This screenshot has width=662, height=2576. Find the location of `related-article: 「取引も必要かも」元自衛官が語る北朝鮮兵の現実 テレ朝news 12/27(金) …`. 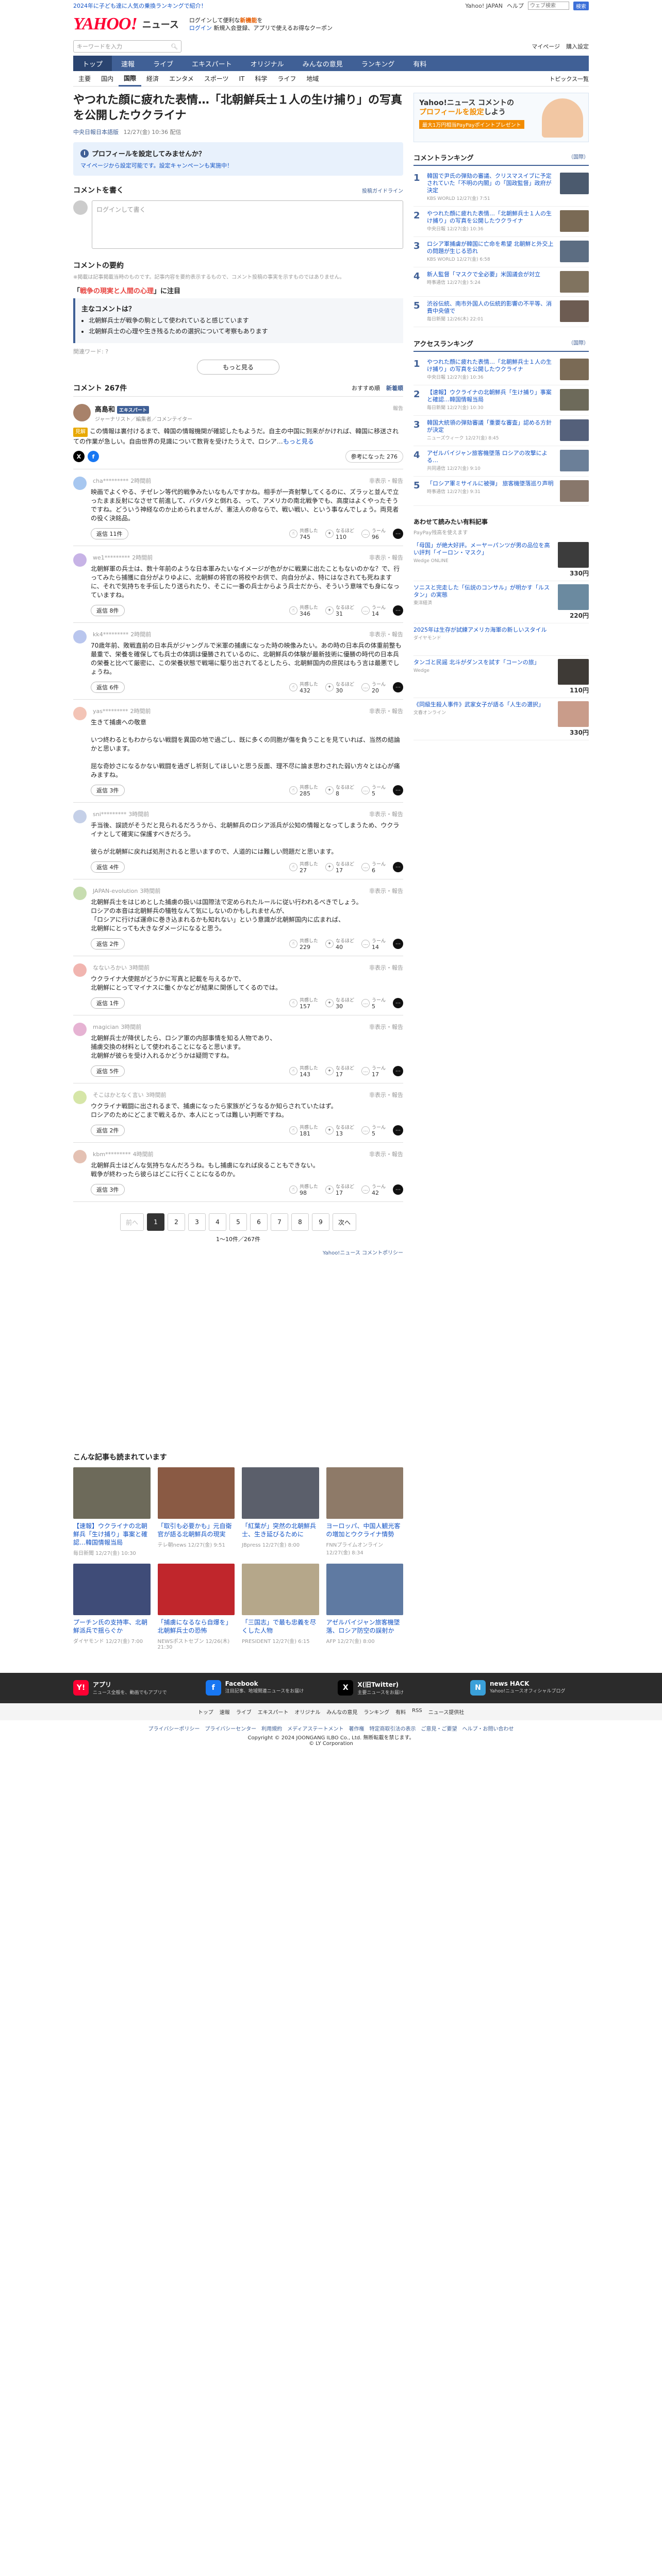

related-article: 「取引も必要かも」元自衛官が語る北朝鮮兵の現実 テレ朝news 12/27(金) … is located at coordinates (196, 1511).